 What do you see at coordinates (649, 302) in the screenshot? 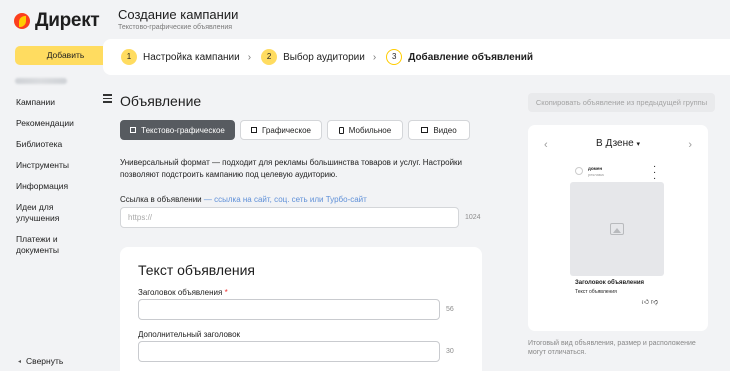
I see `like-dislike-icons: 👍︎ 👎︎` at bounding box center [649, 302].